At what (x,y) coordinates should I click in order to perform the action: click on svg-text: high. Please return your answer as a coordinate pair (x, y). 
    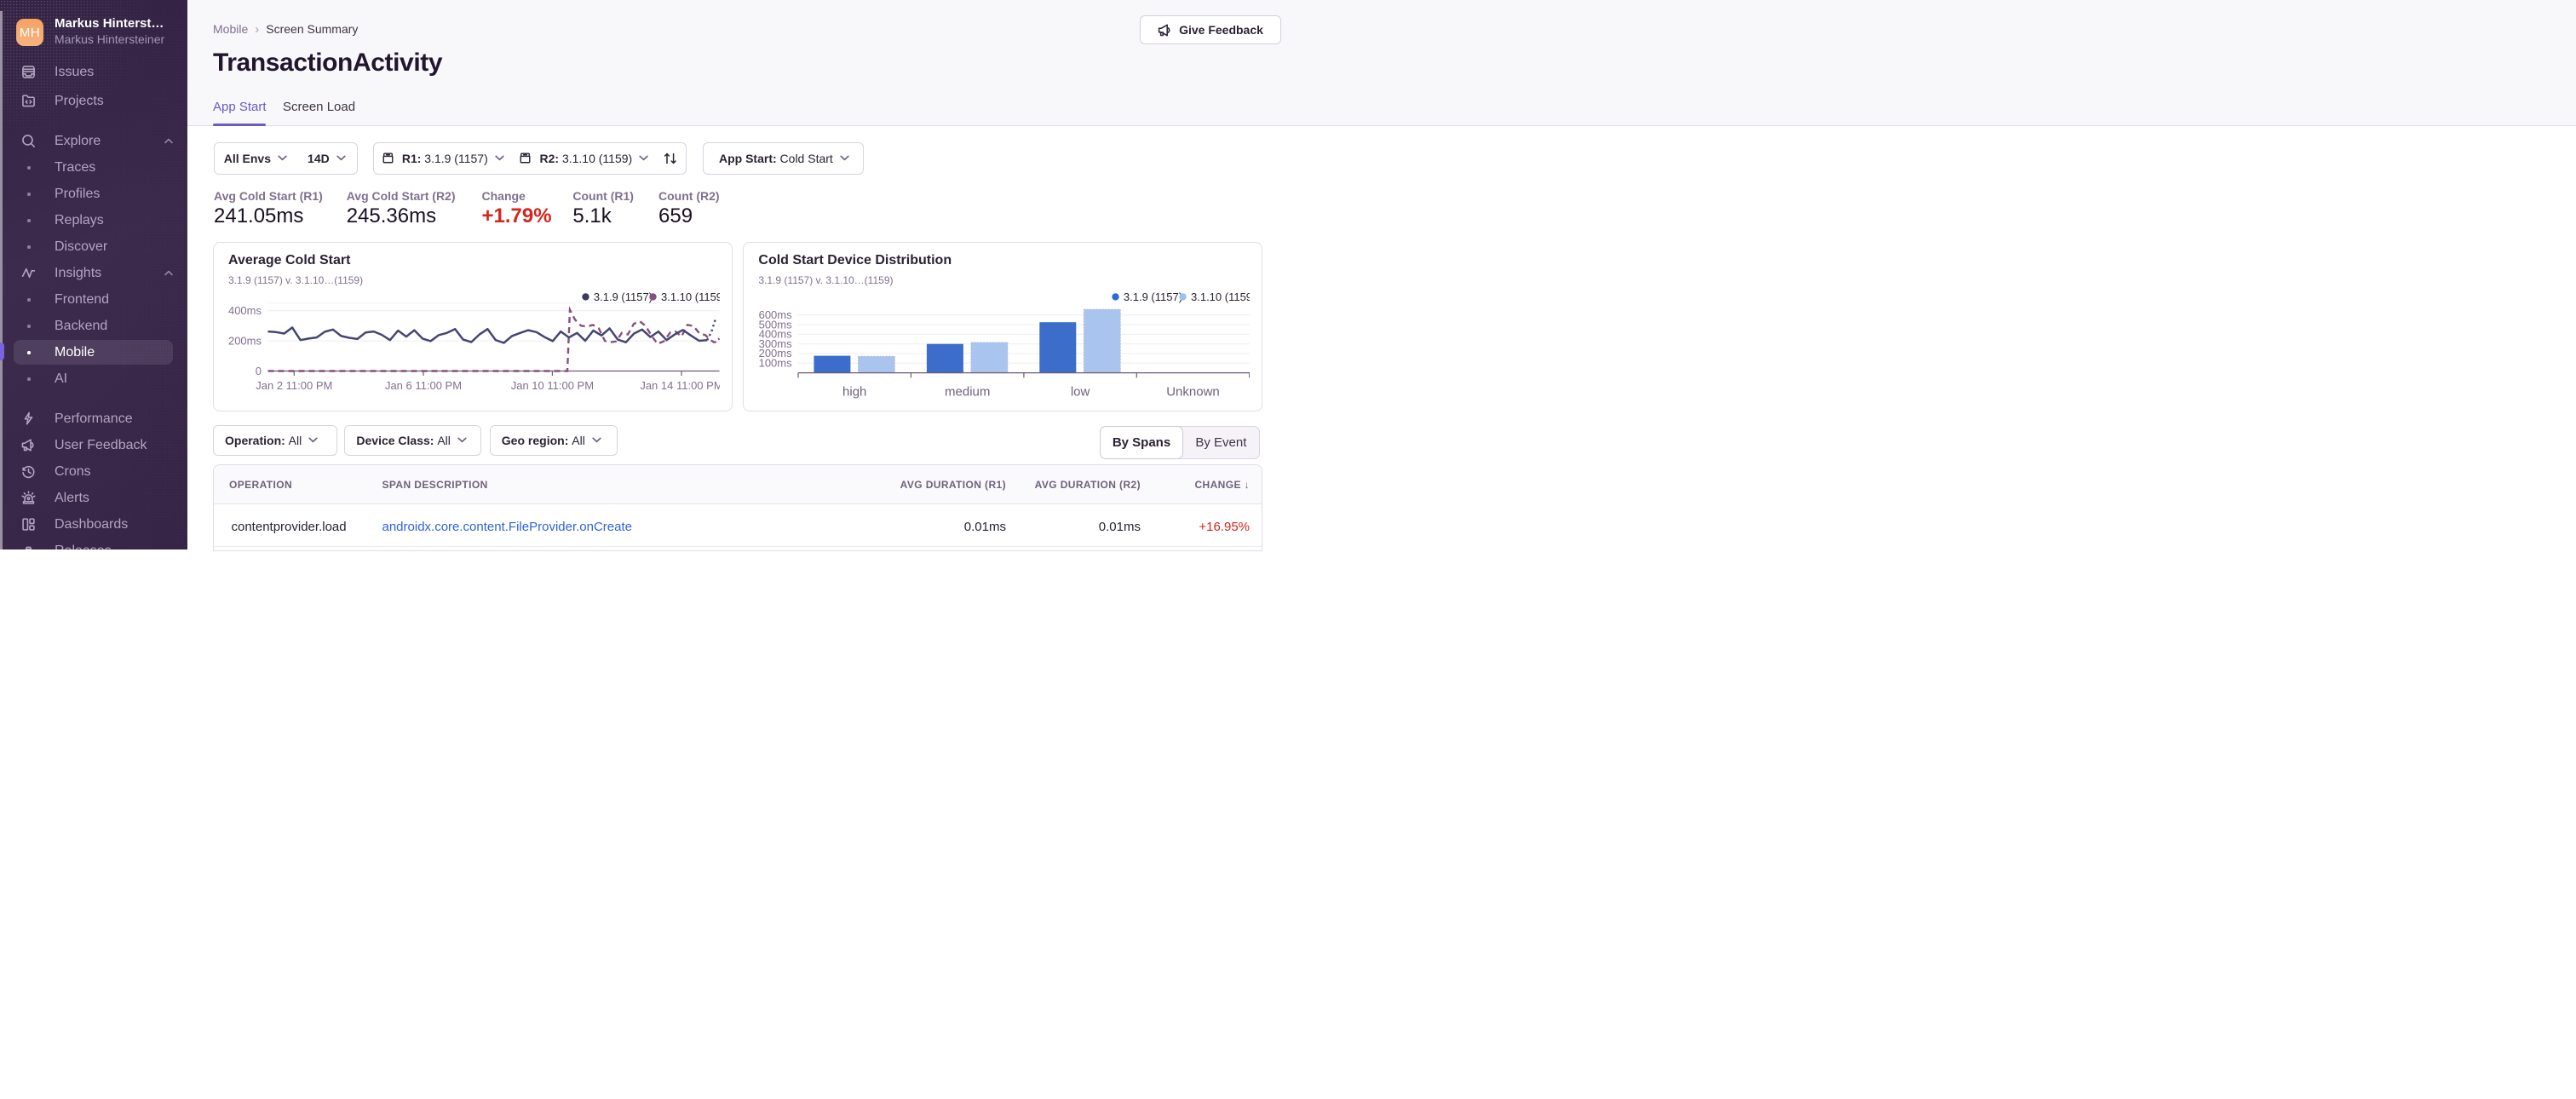
    Looking at the image, I should click on (854, 392).